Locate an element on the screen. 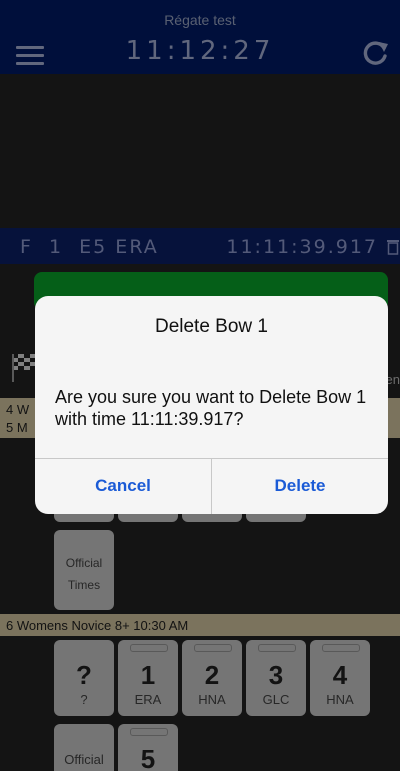 This screenshot has width=400, height=771. cancel-button: Cancel is located at coordinates (123, 486).